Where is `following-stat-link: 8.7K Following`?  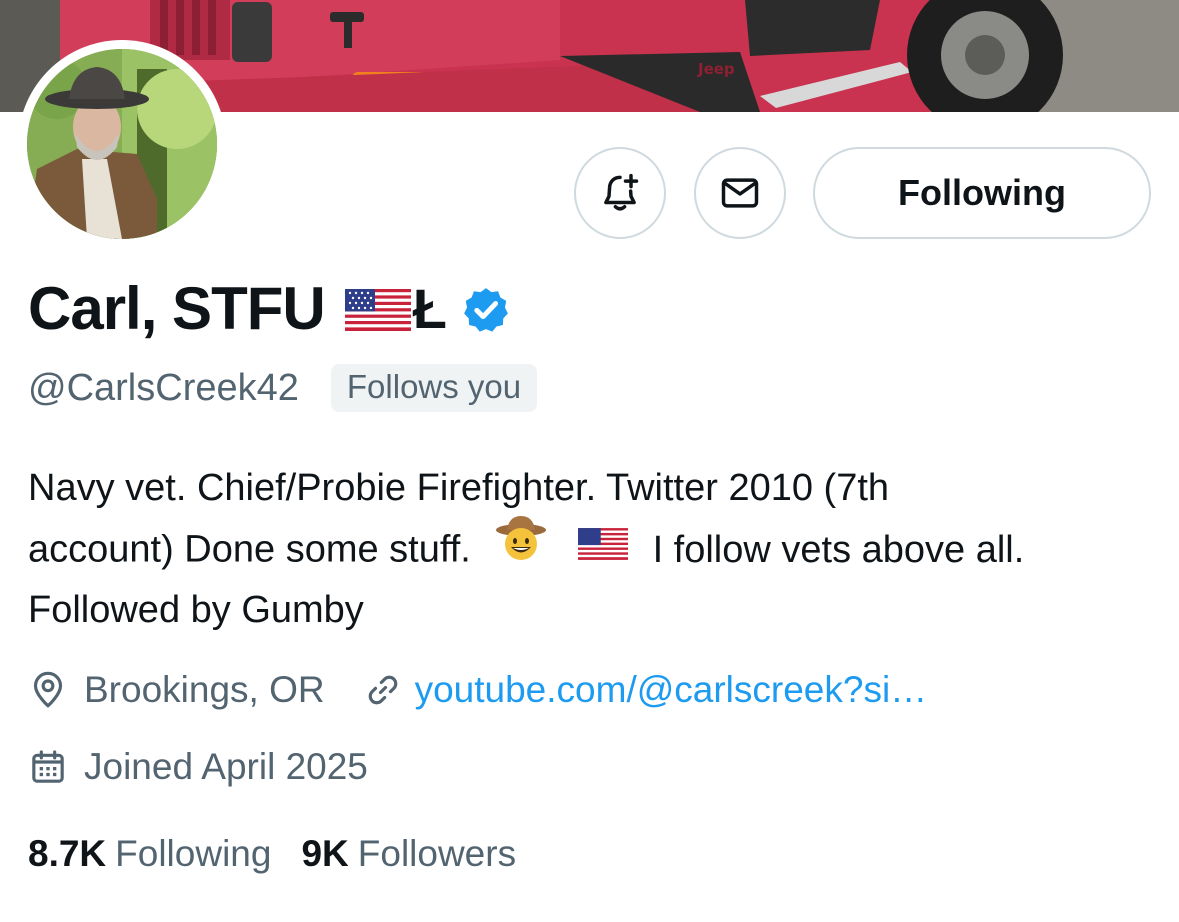
following-stat-link: 8.7K Following is located at coordinates (149, 854).